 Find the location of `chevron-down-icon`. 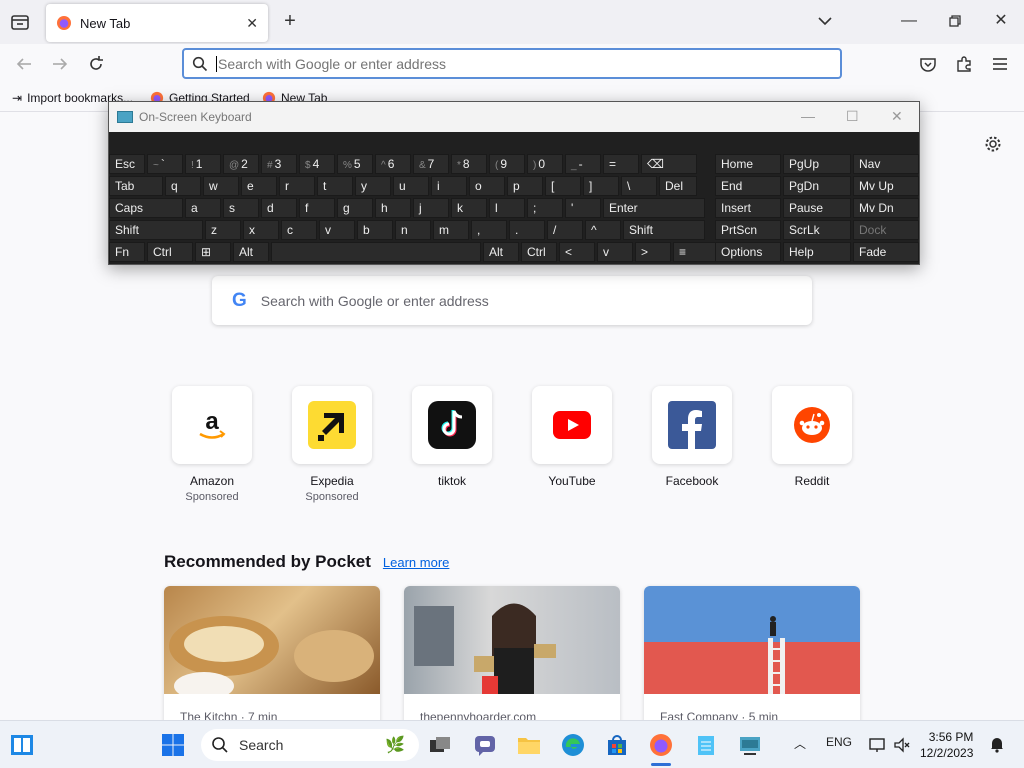

chevron-down-icon is located at coordinates (825, 21).